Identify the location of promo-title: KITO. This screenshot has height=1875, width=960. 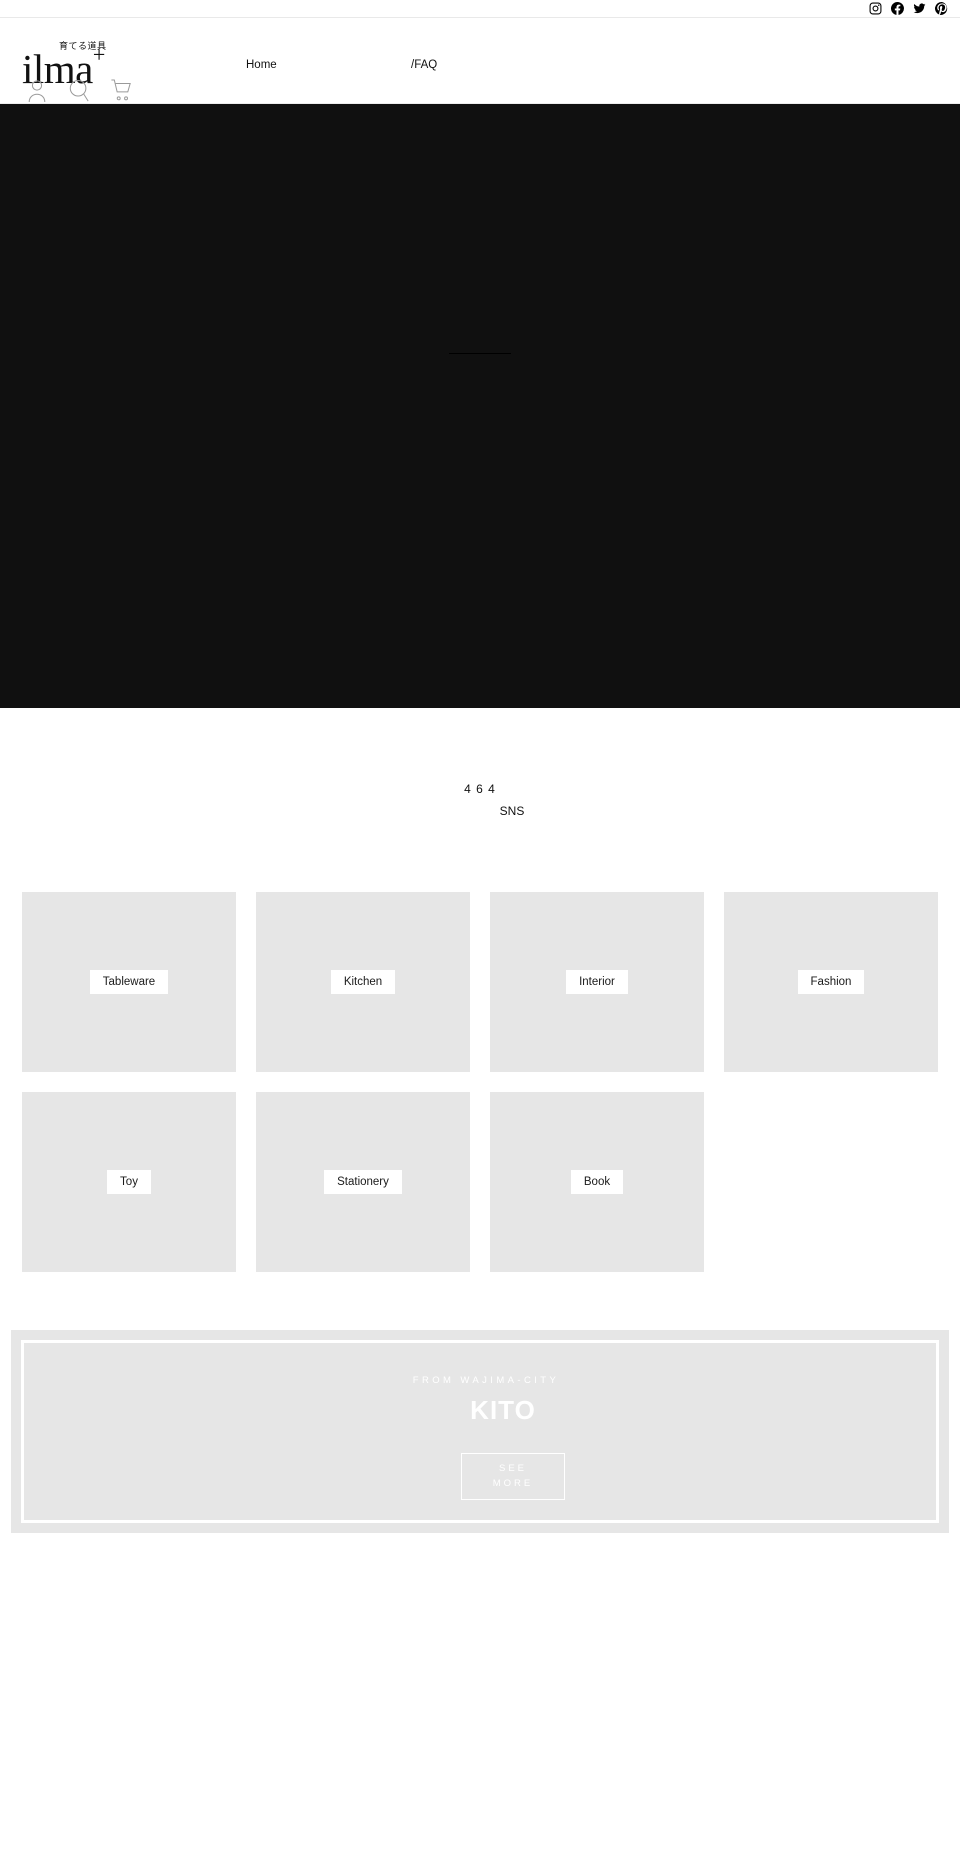
(503, 1410).